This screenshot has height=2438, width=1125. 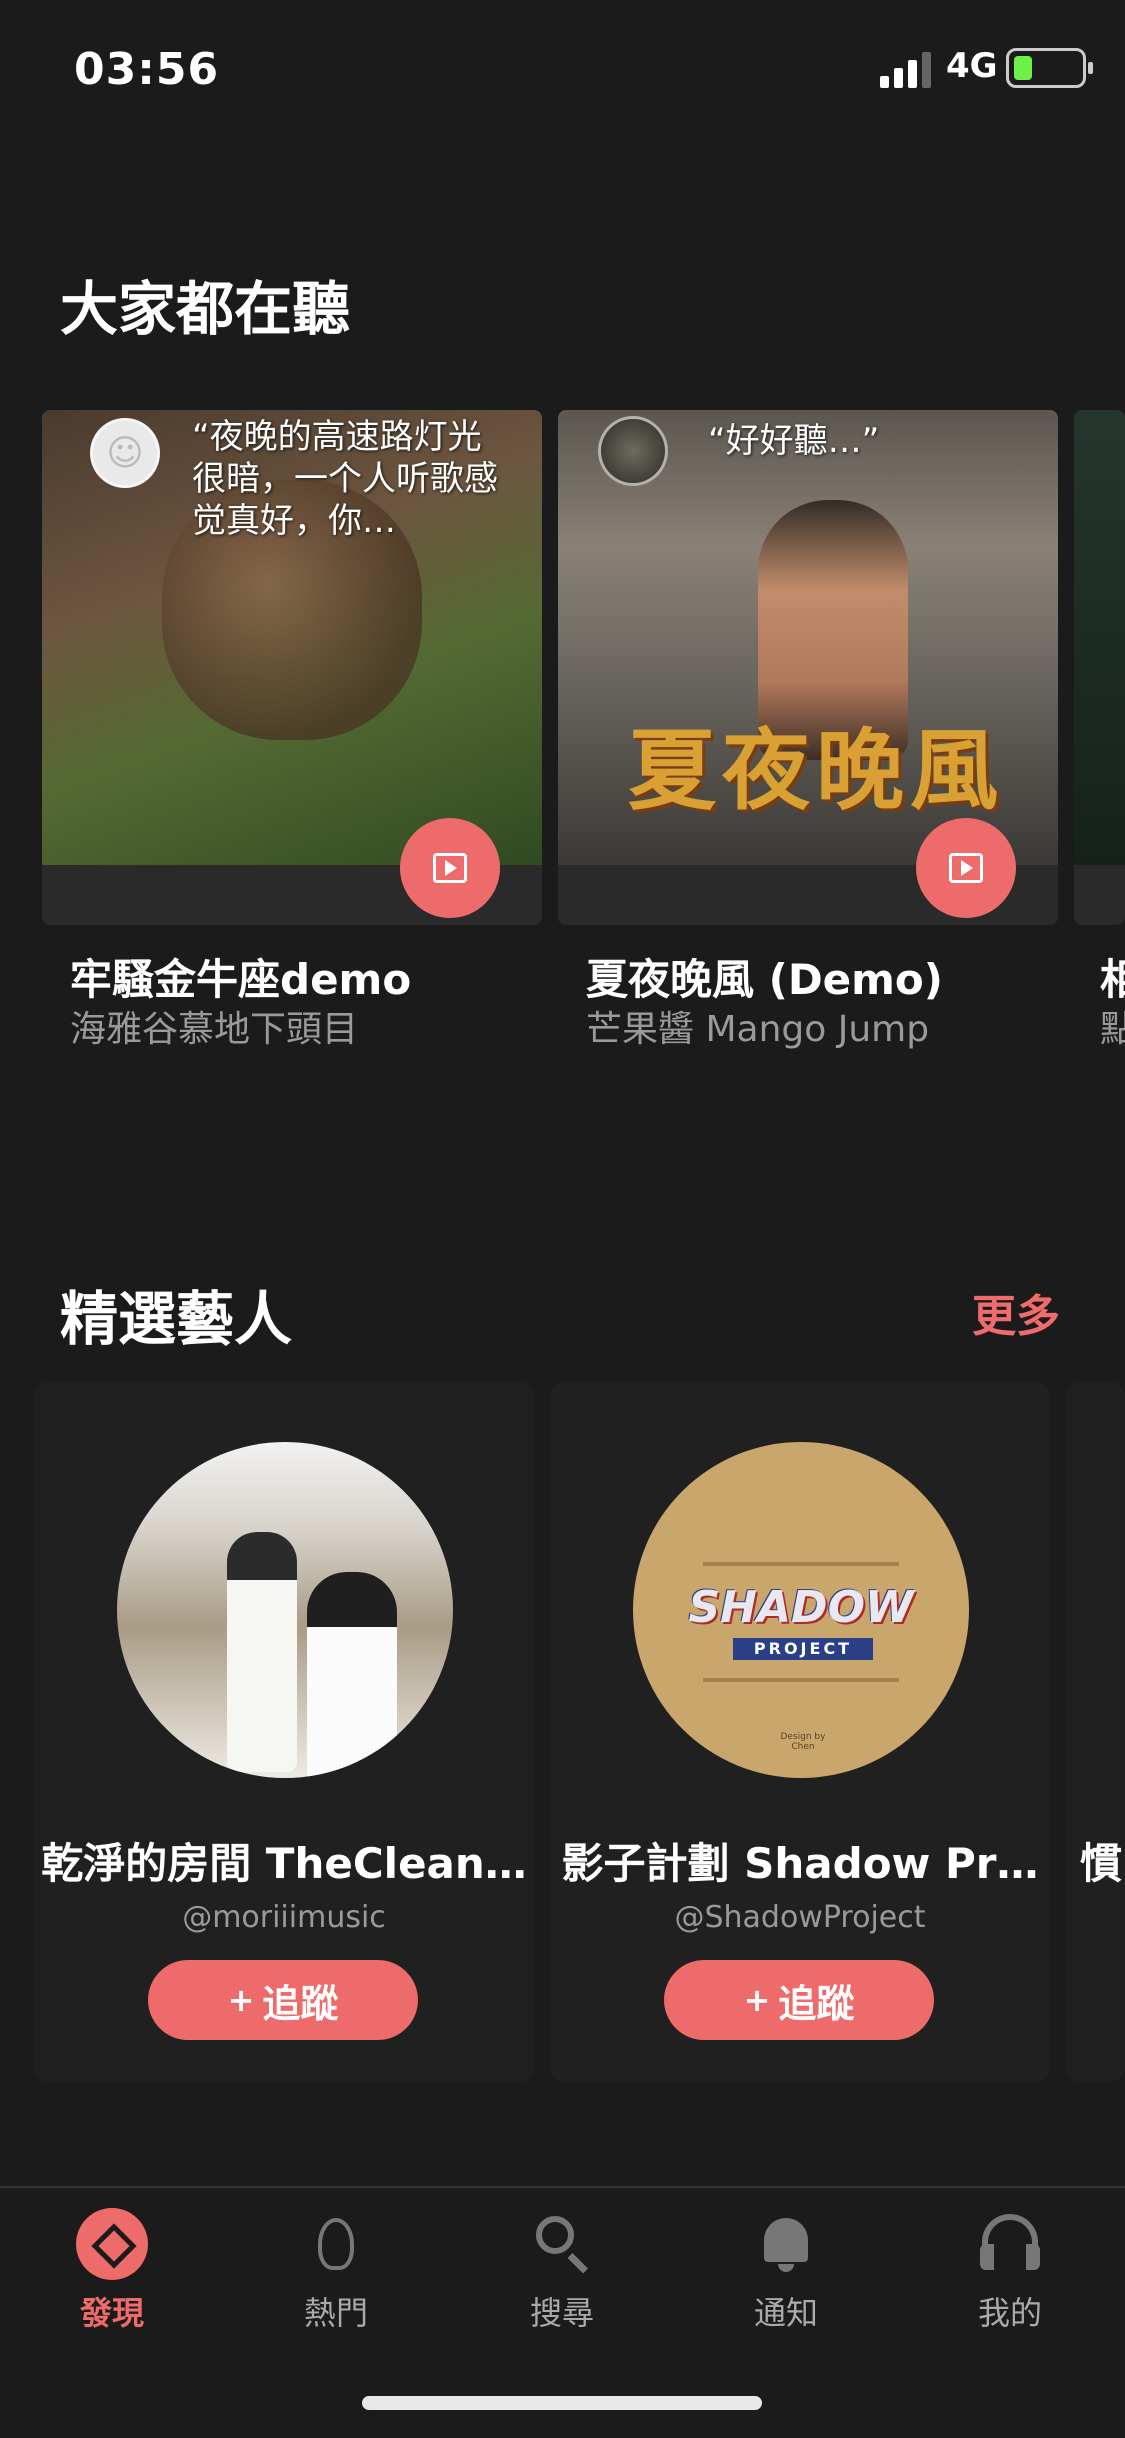 I want to click on fire-icon, so click(x=336, y=2244).